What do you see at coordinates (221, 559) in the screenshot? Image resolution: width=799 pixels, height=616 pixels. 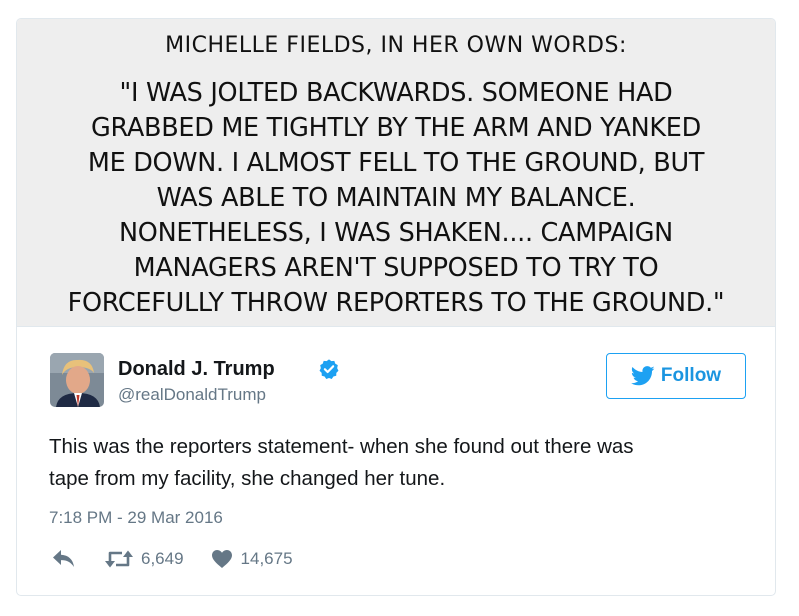 I see `heart-icon` at bounding box center [221, 559].